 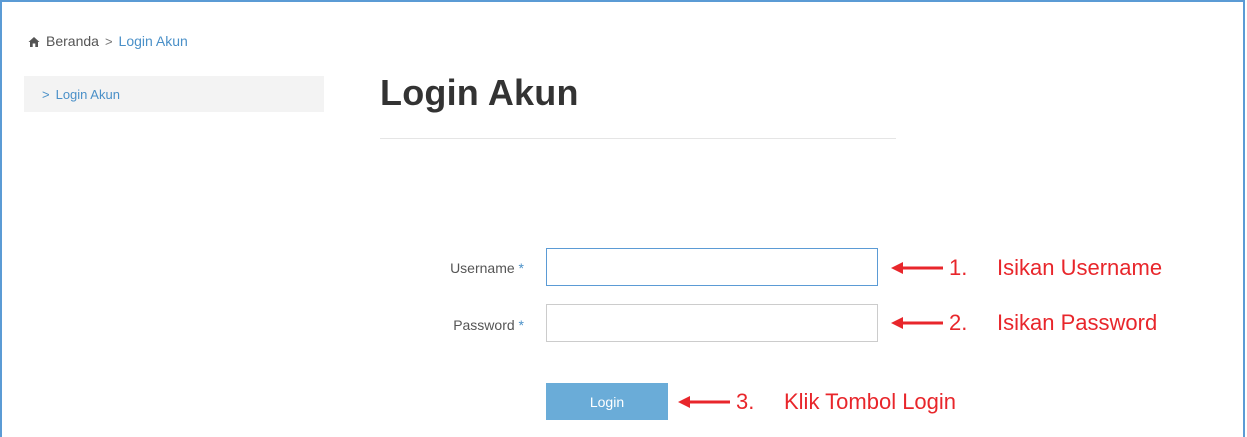 What do you see at coordinates (638, 138) in the screenshot?
I see `title-divider` at bounding box center [638, 138].